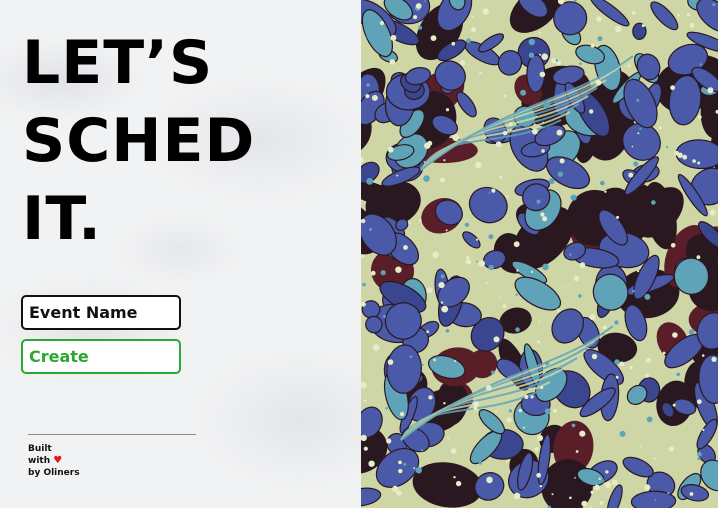 The height and width of the screenshot is (508, 718). I want to click on footer-with-text: with, so click(39, 461).